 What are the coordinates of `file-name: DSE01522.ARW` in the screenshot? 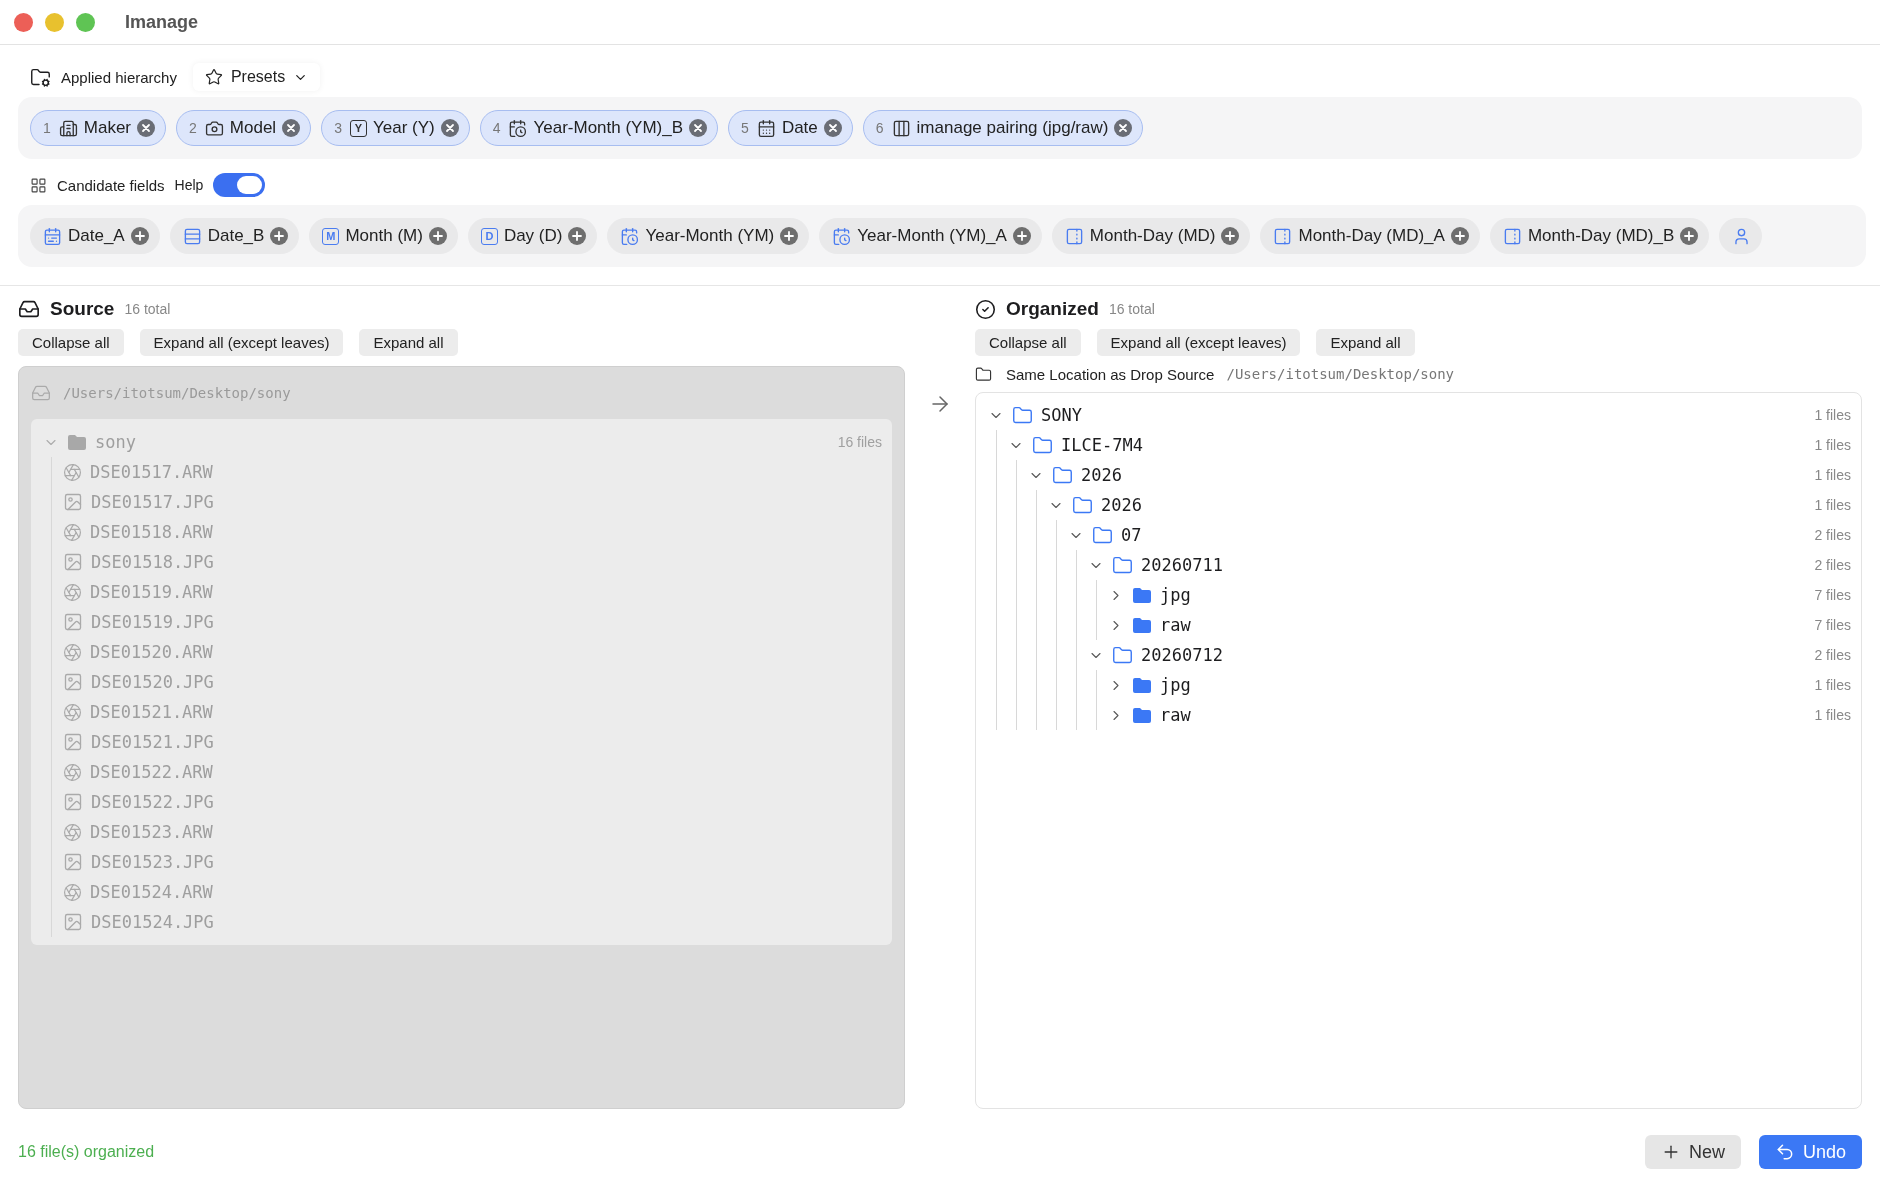 It's located at (151, 772).